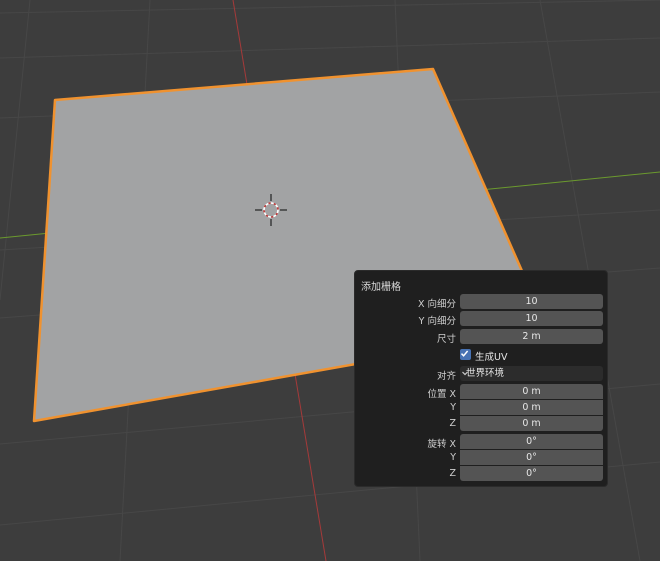  I want to click on rotation-z-row: Z 0°, so click(482, 474).